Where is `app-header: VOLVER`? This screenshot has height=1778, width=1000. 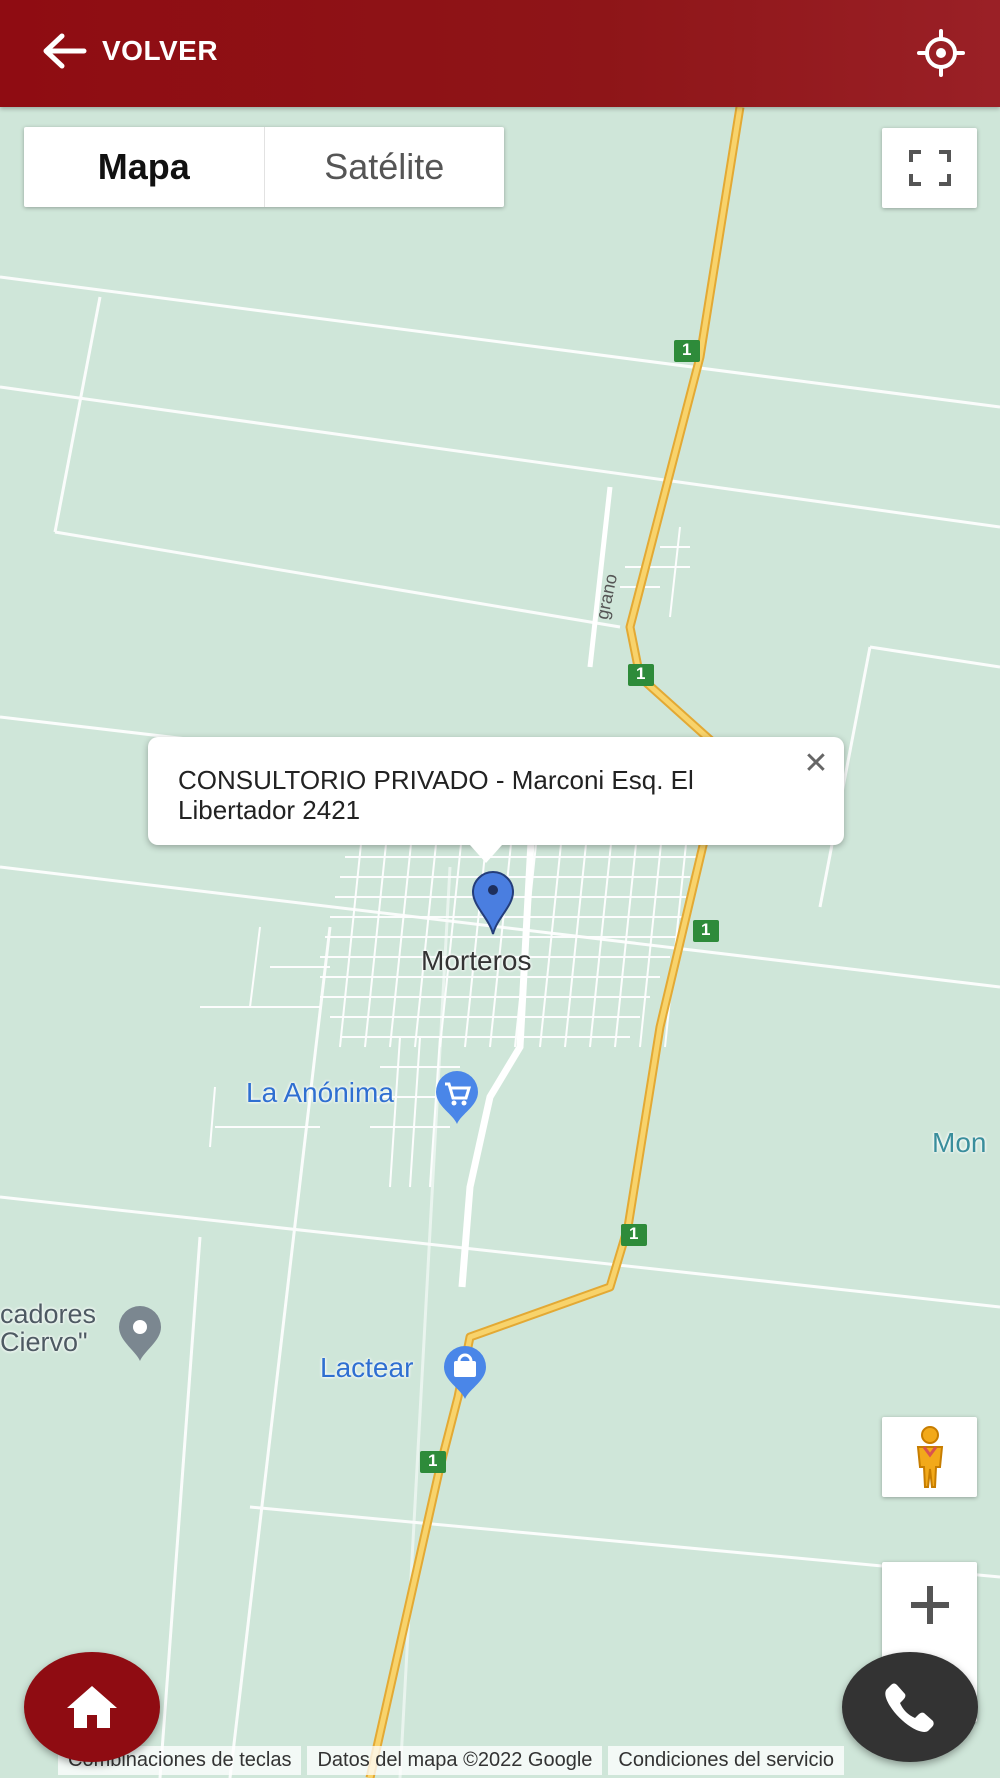
app-header: VOLVER is located at coordinates (500, 53).